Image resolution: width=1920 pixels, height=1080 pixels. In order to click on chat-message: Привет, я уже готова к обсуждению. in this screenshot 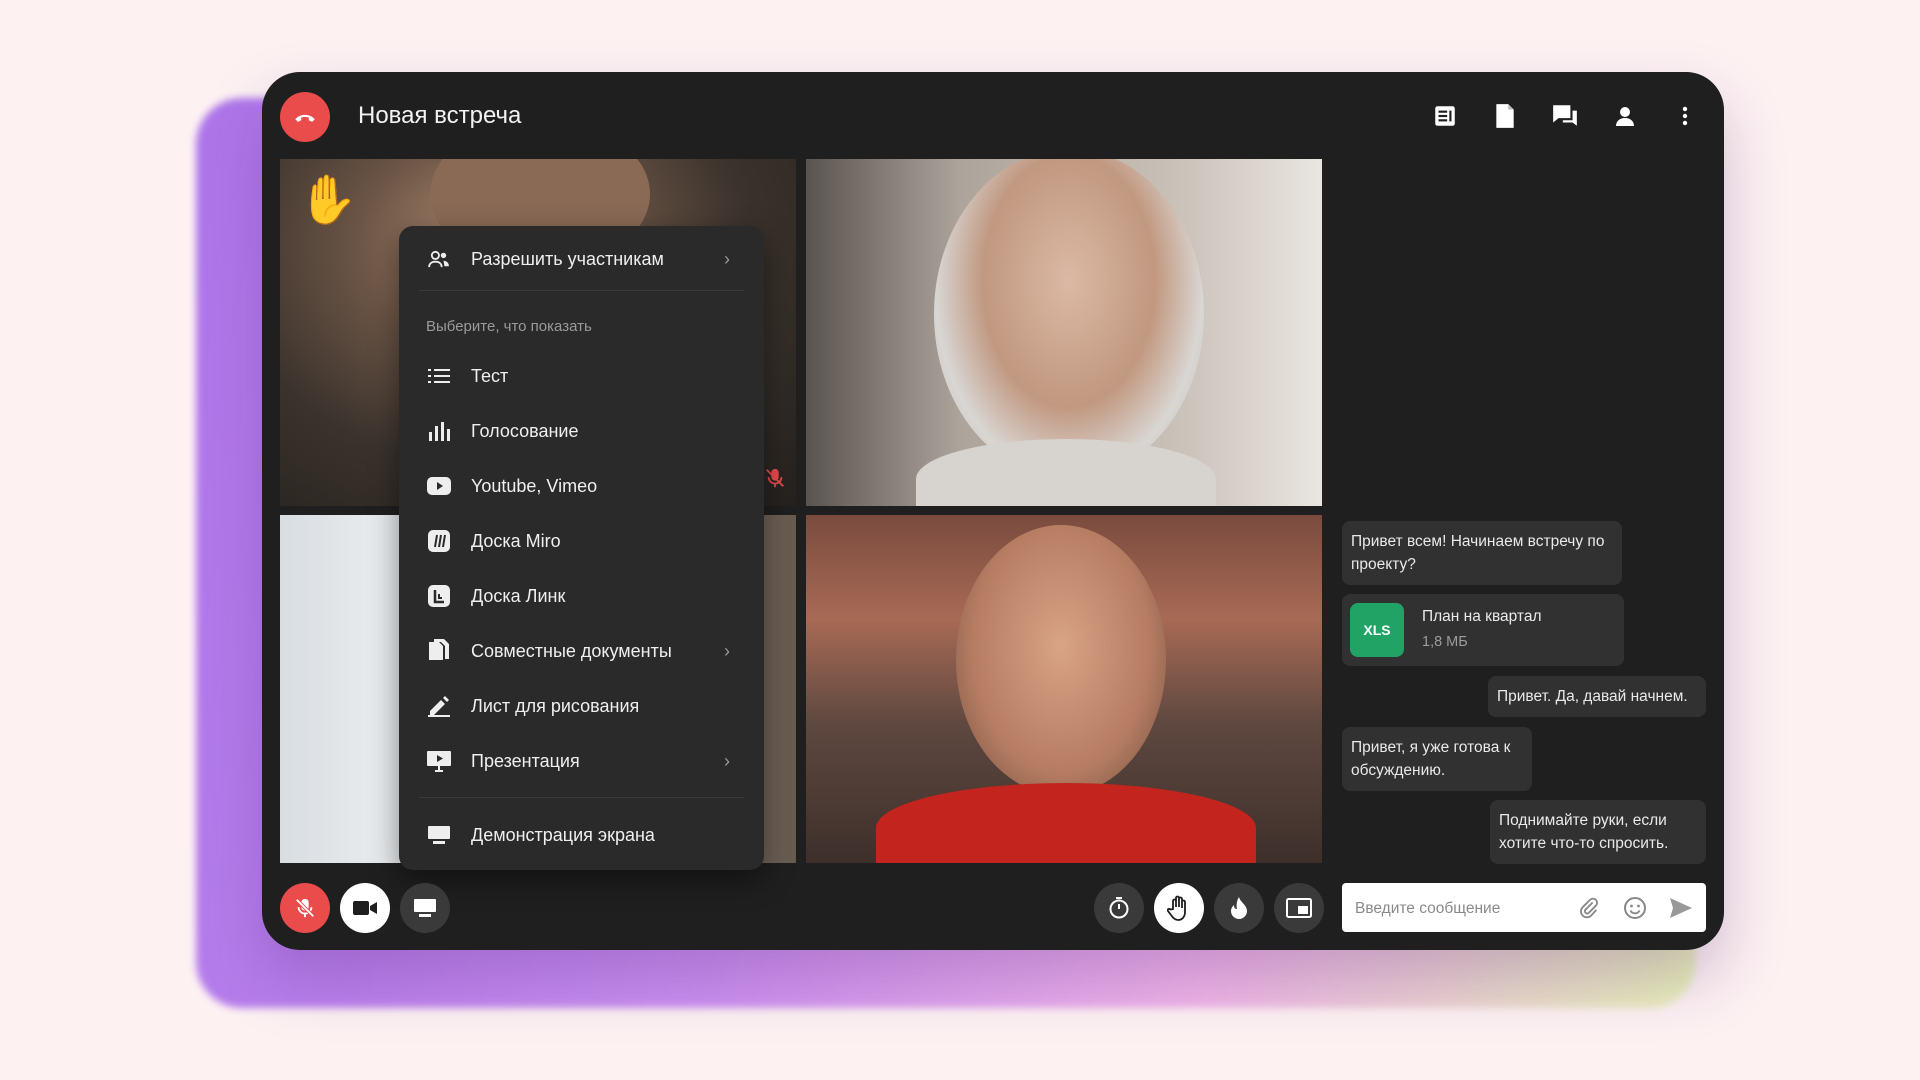, I will do `click(1437, 759)`.